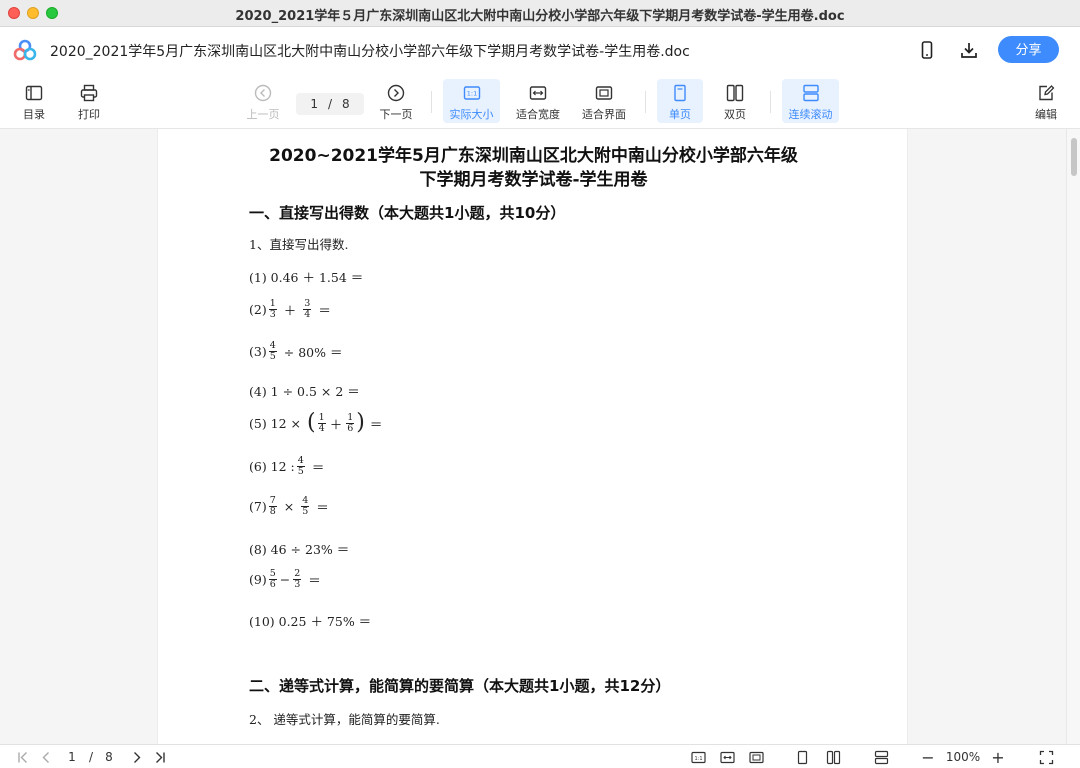 The height and width of the screenshot is (768, 1080). I want to click on fit-width-button: 适合宽度, so click(538, 101).